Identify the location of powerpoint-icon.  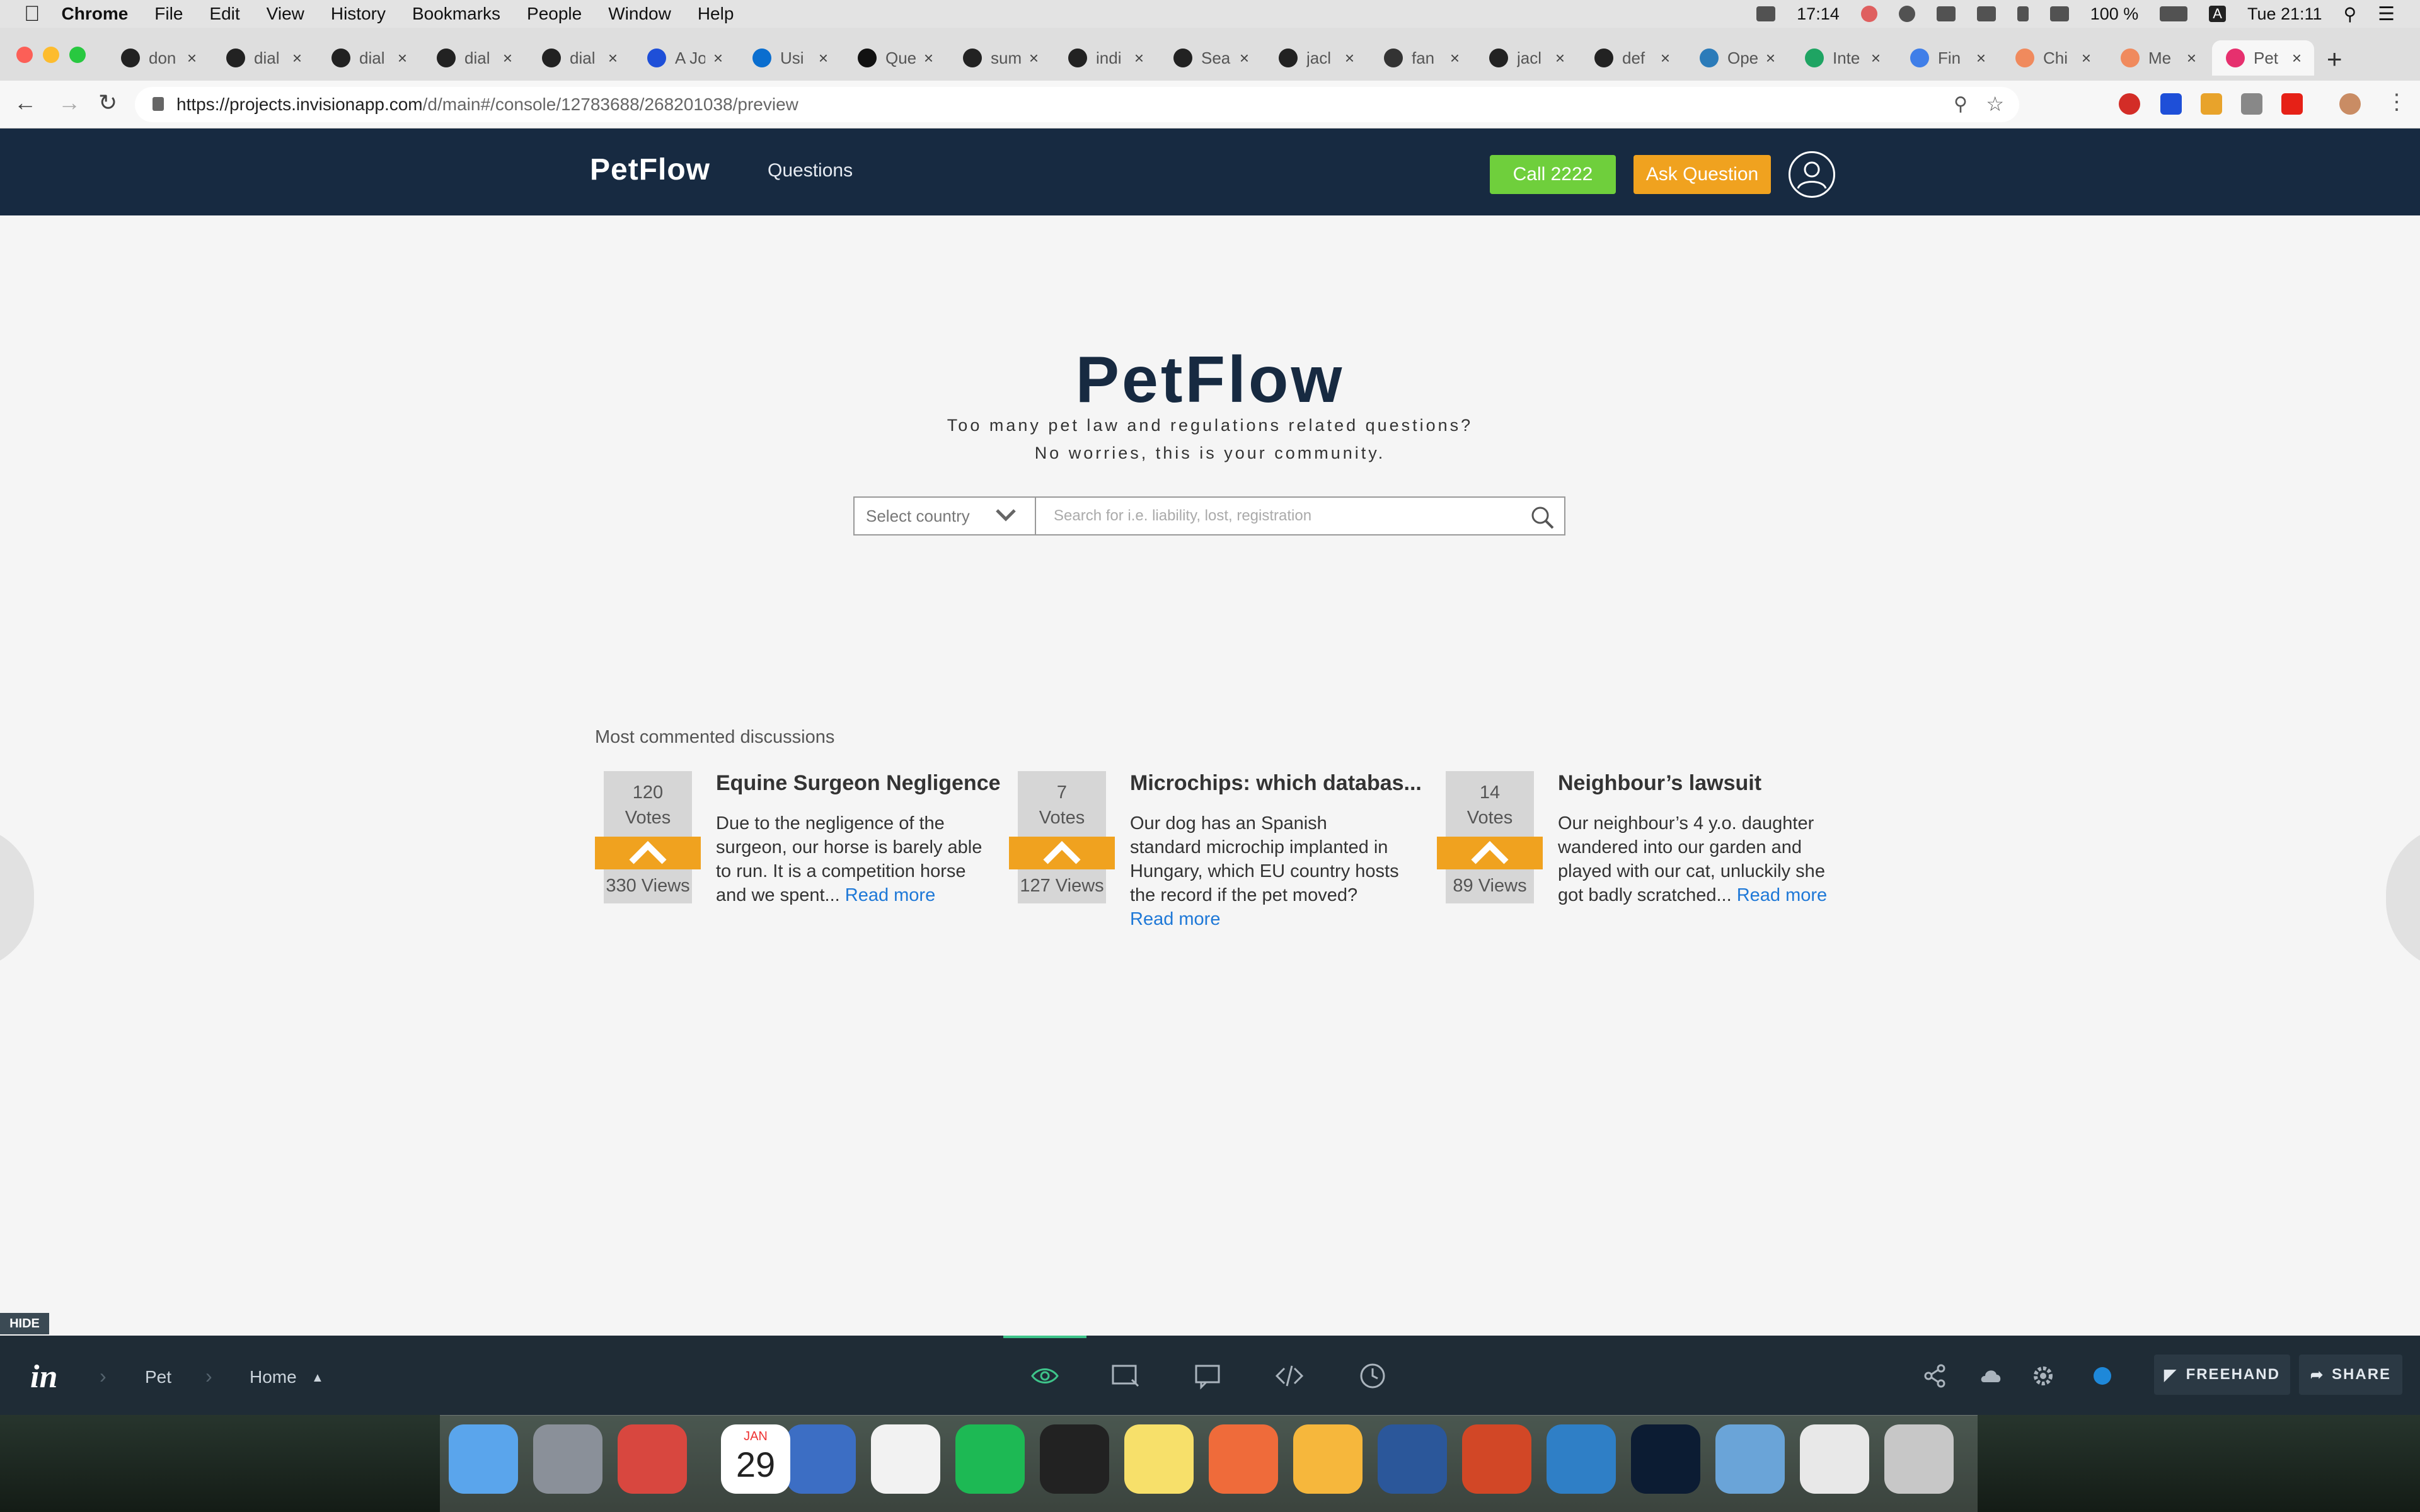
(1496, 1459).